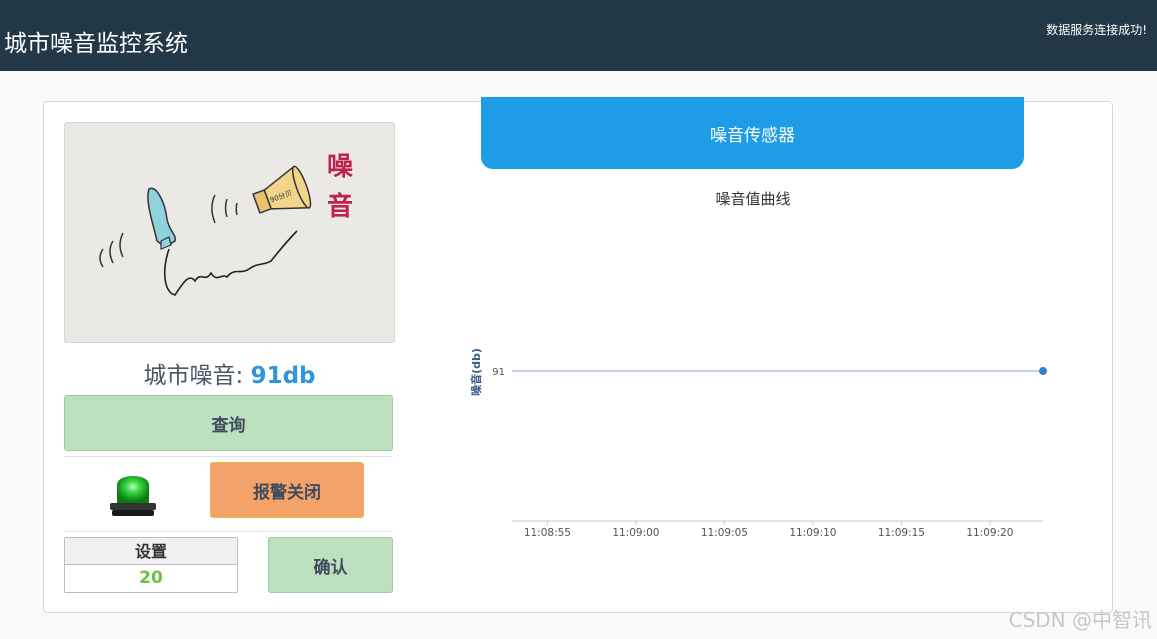 The height and width of the screenshot is (639, 1157). I want to click on setting-value: 20, so click(151, 578).